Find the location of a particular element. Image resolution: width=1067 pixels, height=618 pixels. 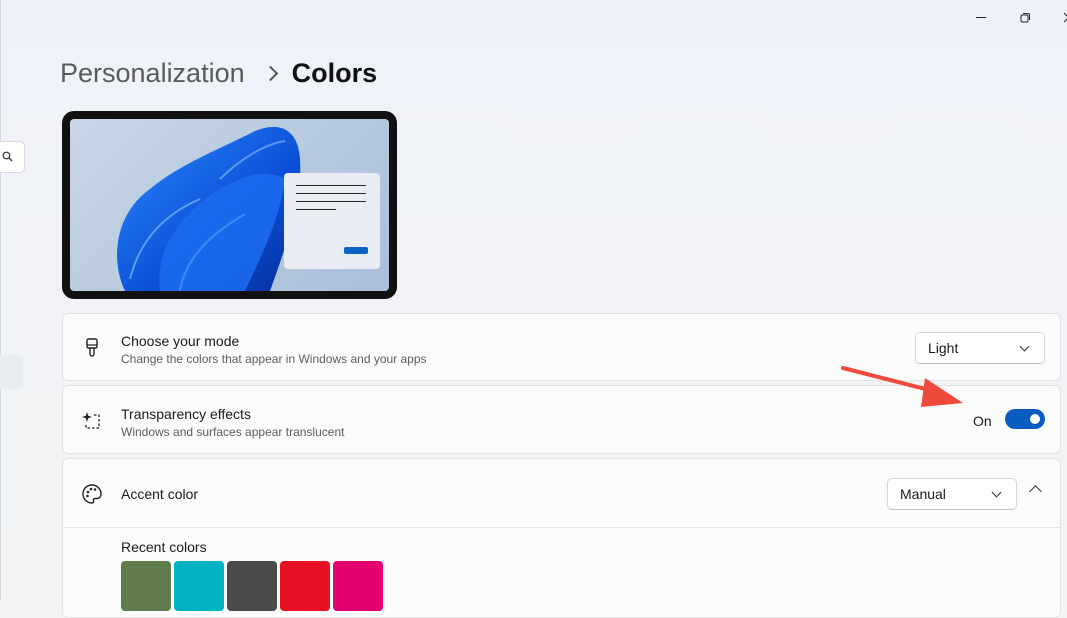

restore-icon is located at coordinates (1025, 17).